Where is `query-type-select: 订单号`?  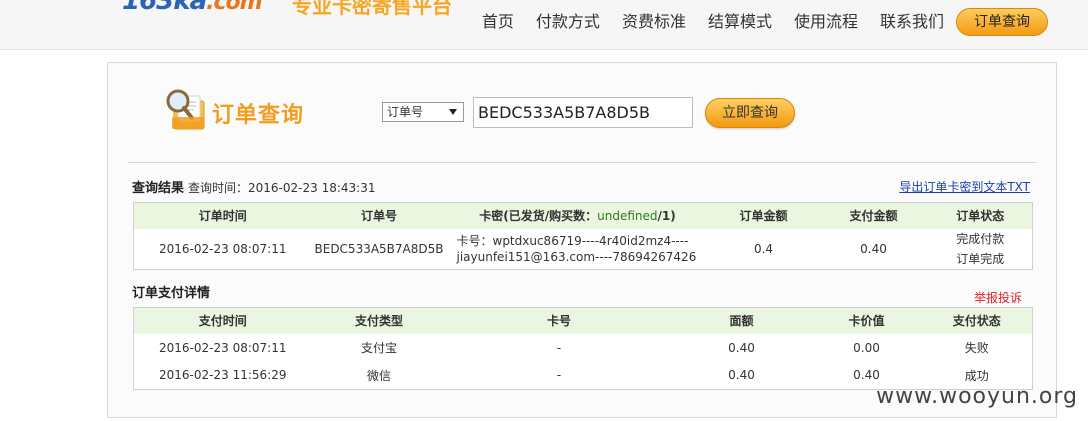 query-type-select: 订单号 is located at coordinates (423, 112).